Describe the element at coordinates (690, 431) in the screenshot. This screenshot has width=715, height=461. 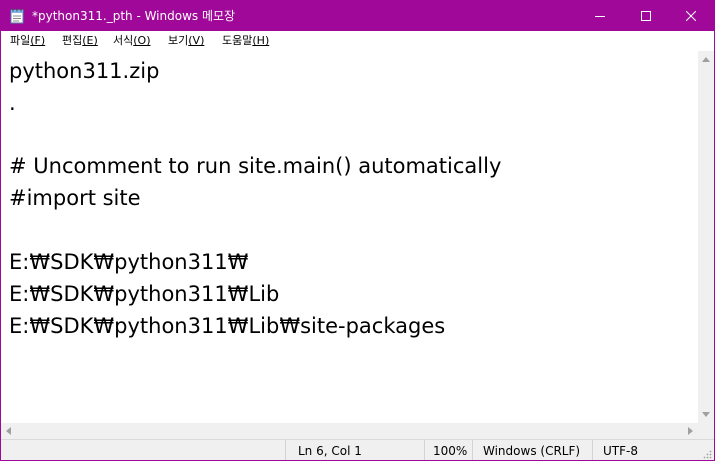
I see `scroll-right-arrow-icon` at that location.